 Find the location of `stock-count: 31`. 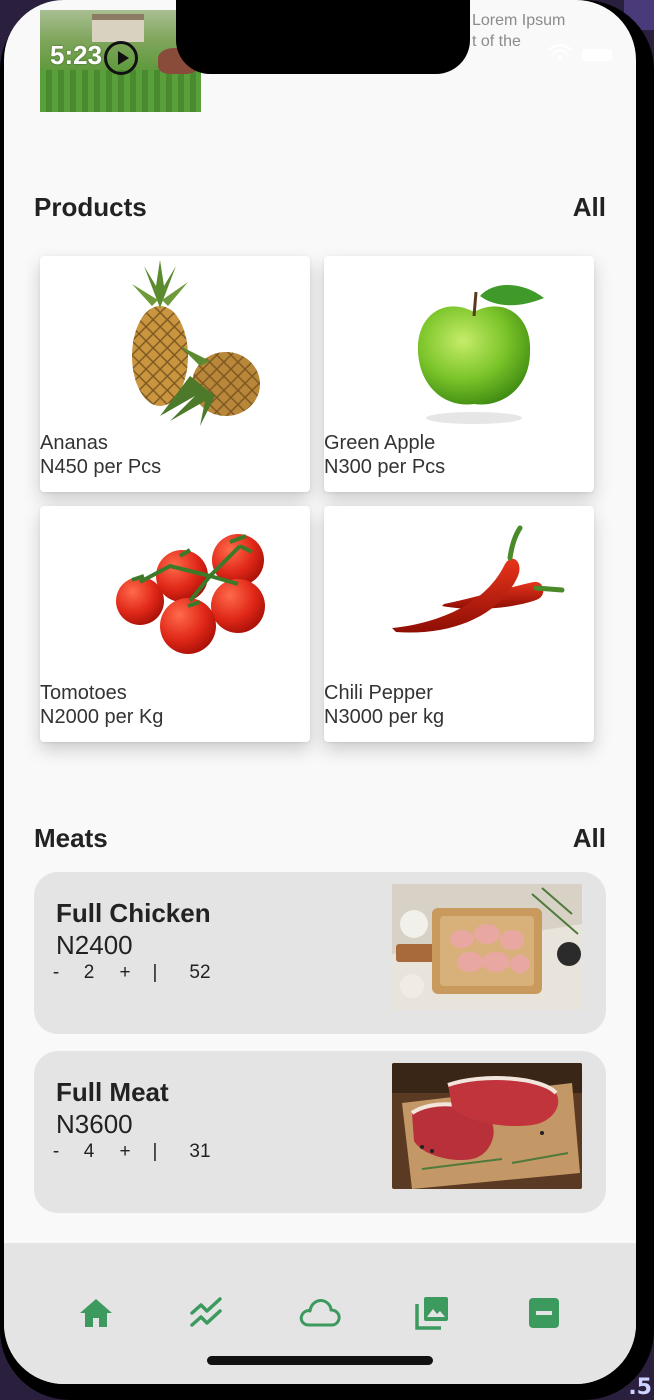

stock-count: 31 is located at coordinates (200, 1151).